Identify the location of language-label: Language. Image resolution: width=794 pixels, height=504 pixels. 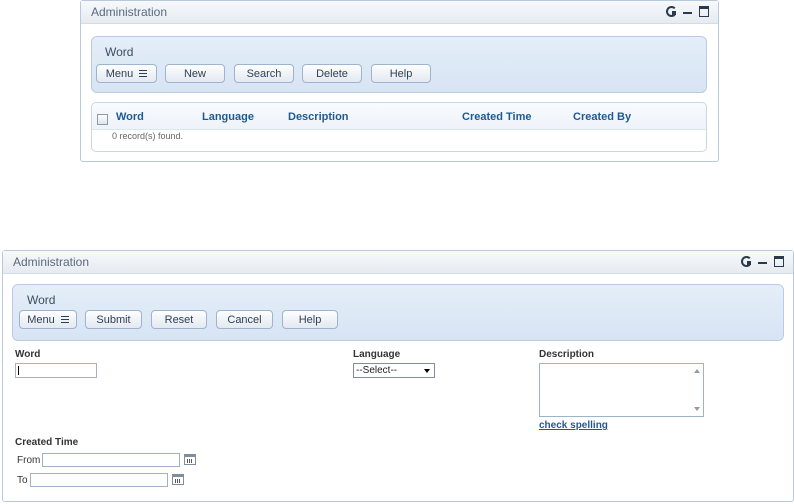
(377, 354).